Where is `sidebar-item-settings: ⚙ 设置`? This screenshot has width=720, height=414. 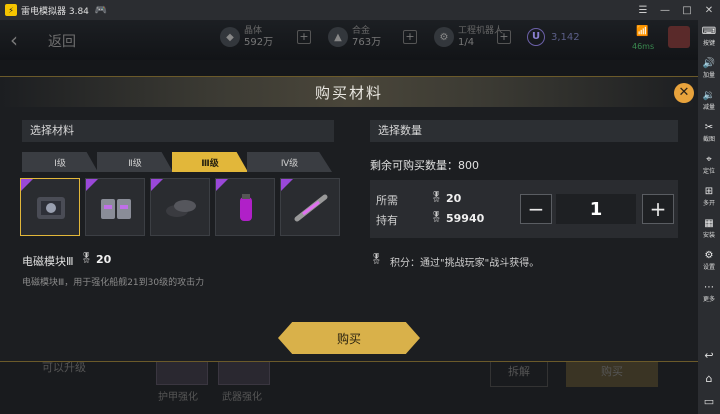 sidebar-item-settings: ⚙ 设置 is located at coordinates (709, 260).